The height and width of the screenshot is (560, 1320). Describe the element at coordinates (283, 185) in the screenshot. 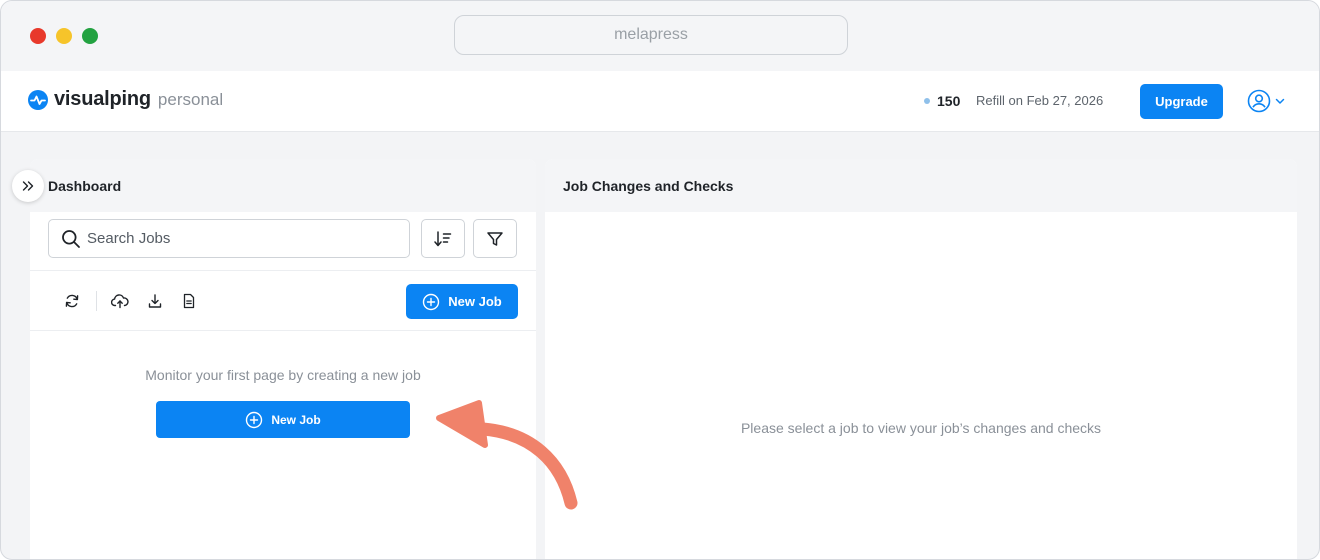

I see `dashboard-header: Dashboard` at that location.